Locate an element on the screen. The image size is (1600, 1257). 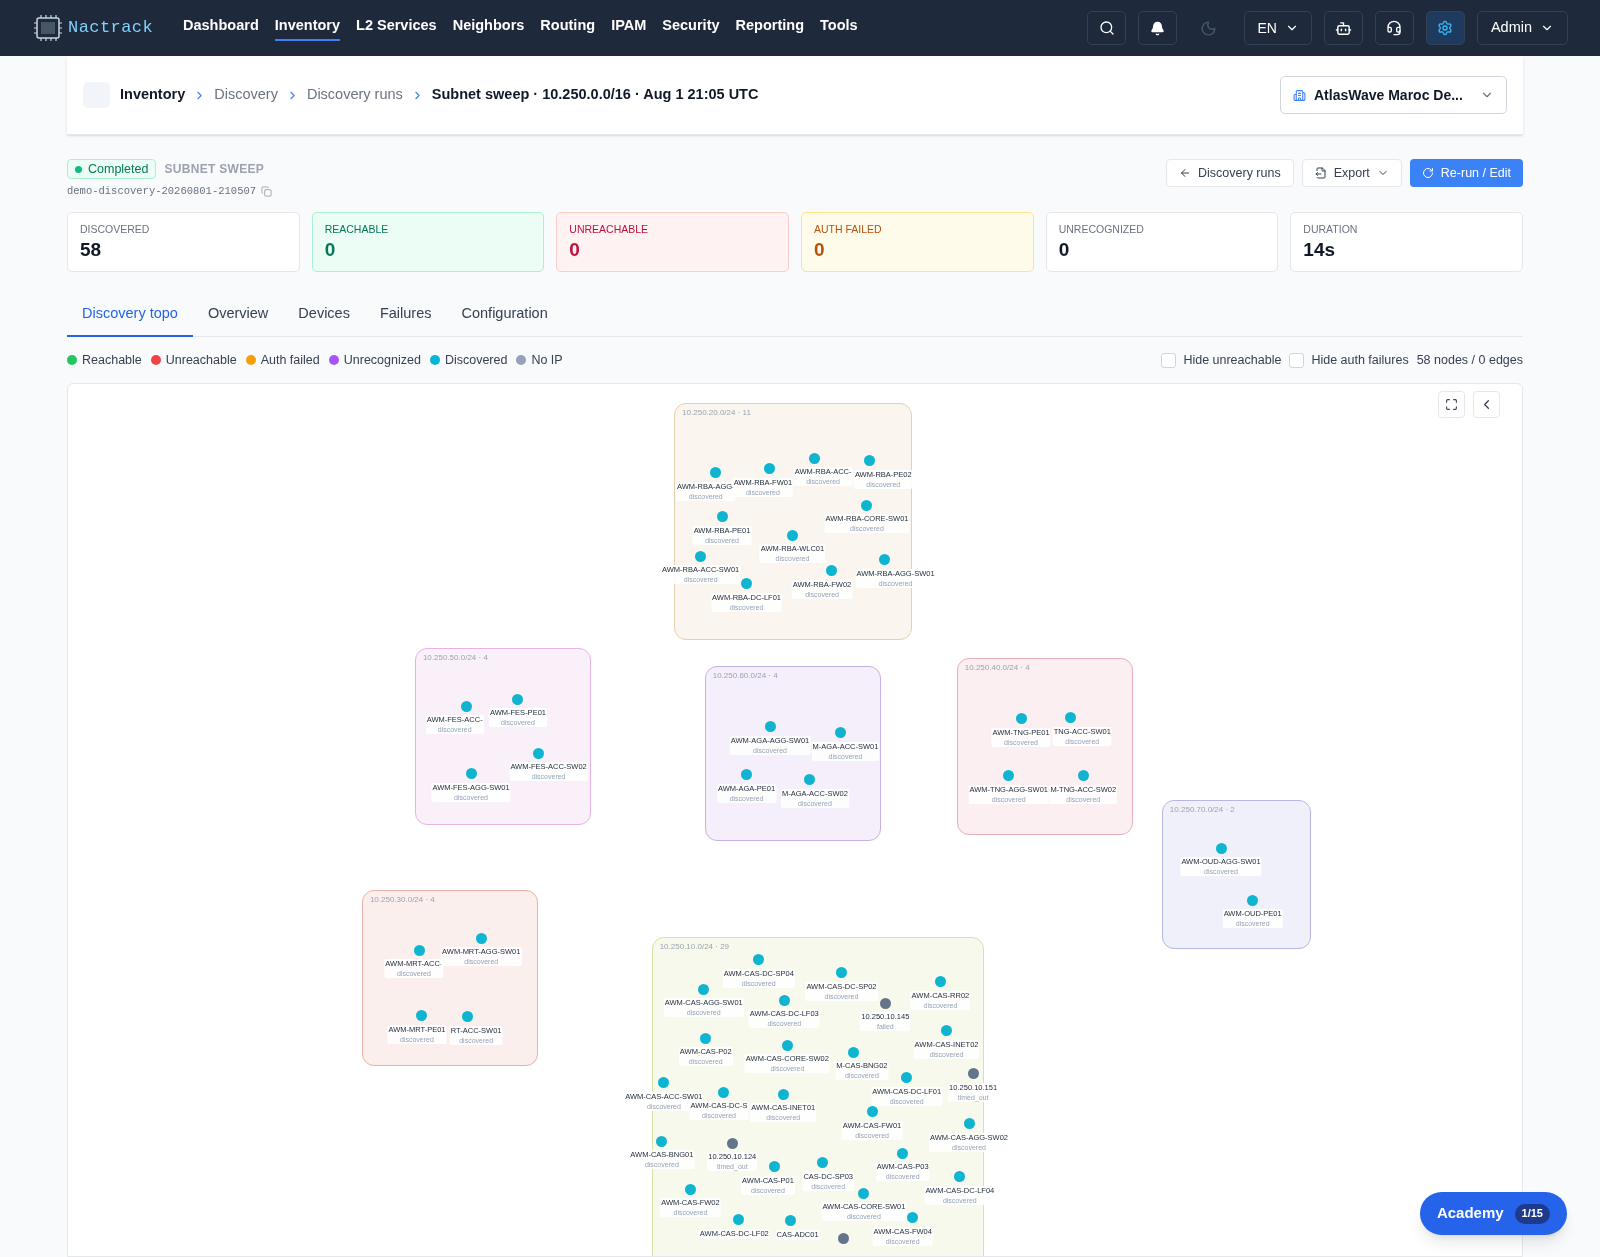
export-dropdown: Export is located at coordinates (1351, 173).